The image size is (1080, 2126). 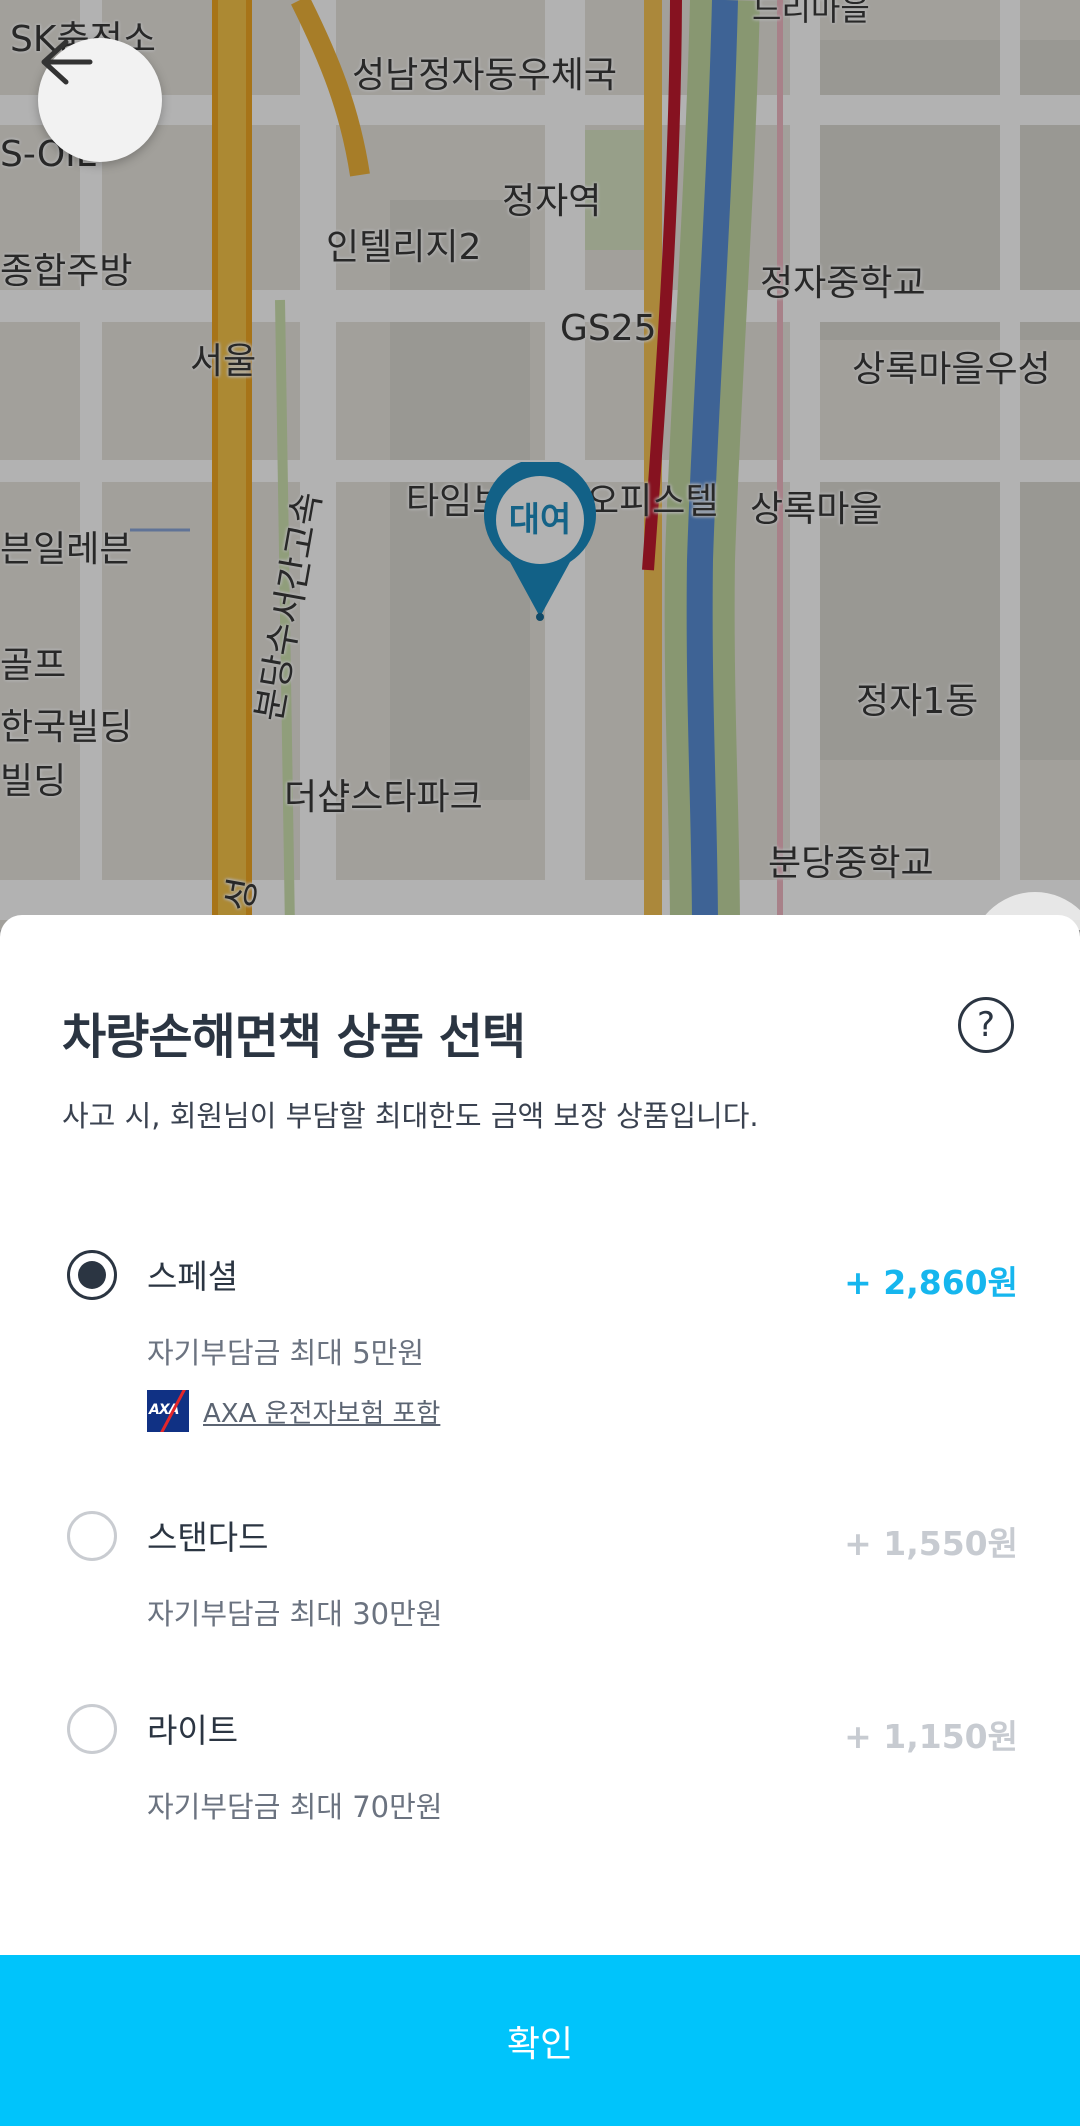 I want to click on option-price: + 1,550원, so click(x=931, y=1543).